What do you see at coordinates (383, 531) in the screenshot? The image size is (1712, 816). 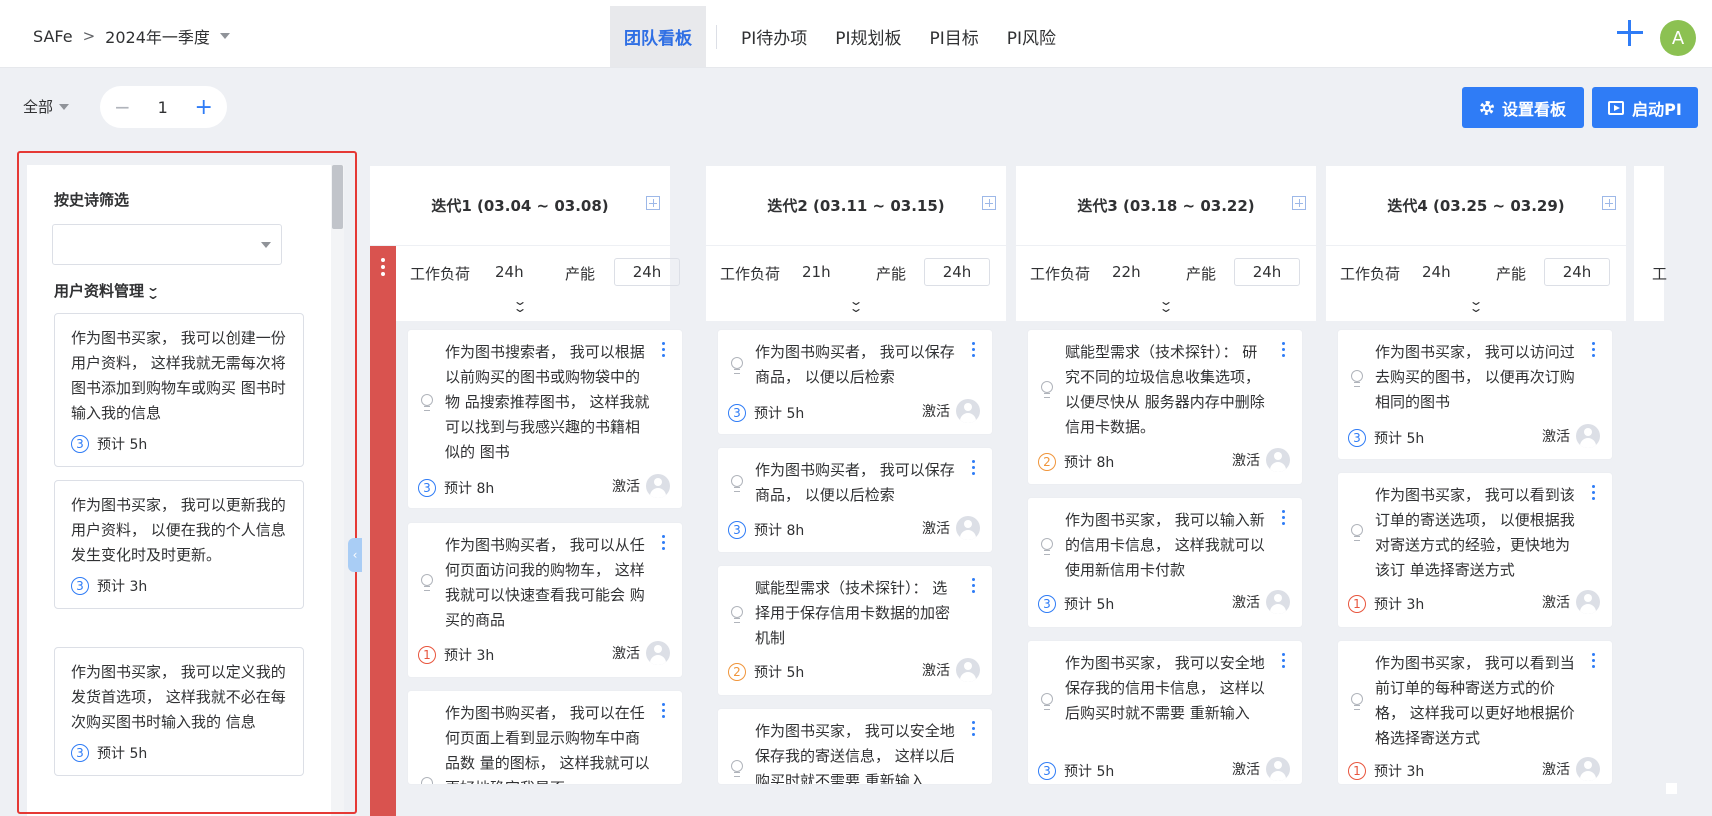 I see `team-color-bar` at bounding box center [383, 531].